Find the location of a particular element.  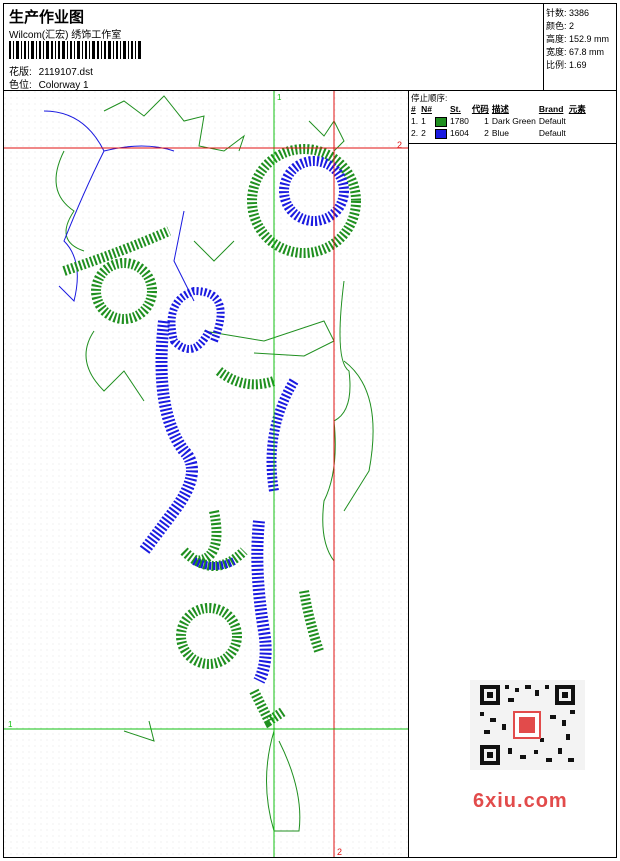

color-swatch-green is located at coordinates (440, 121).